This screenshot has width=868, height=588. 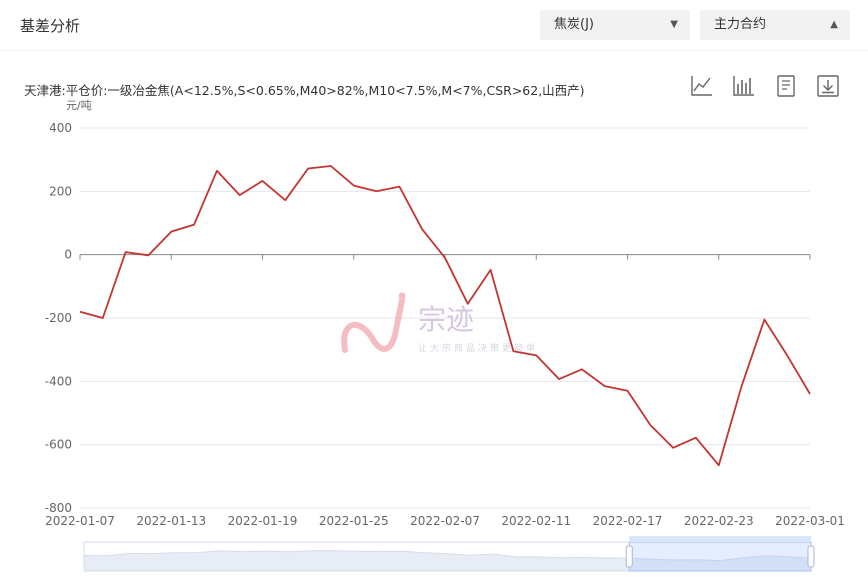 I want to click on y-tick-label: -800, so click(x=58, y=508).